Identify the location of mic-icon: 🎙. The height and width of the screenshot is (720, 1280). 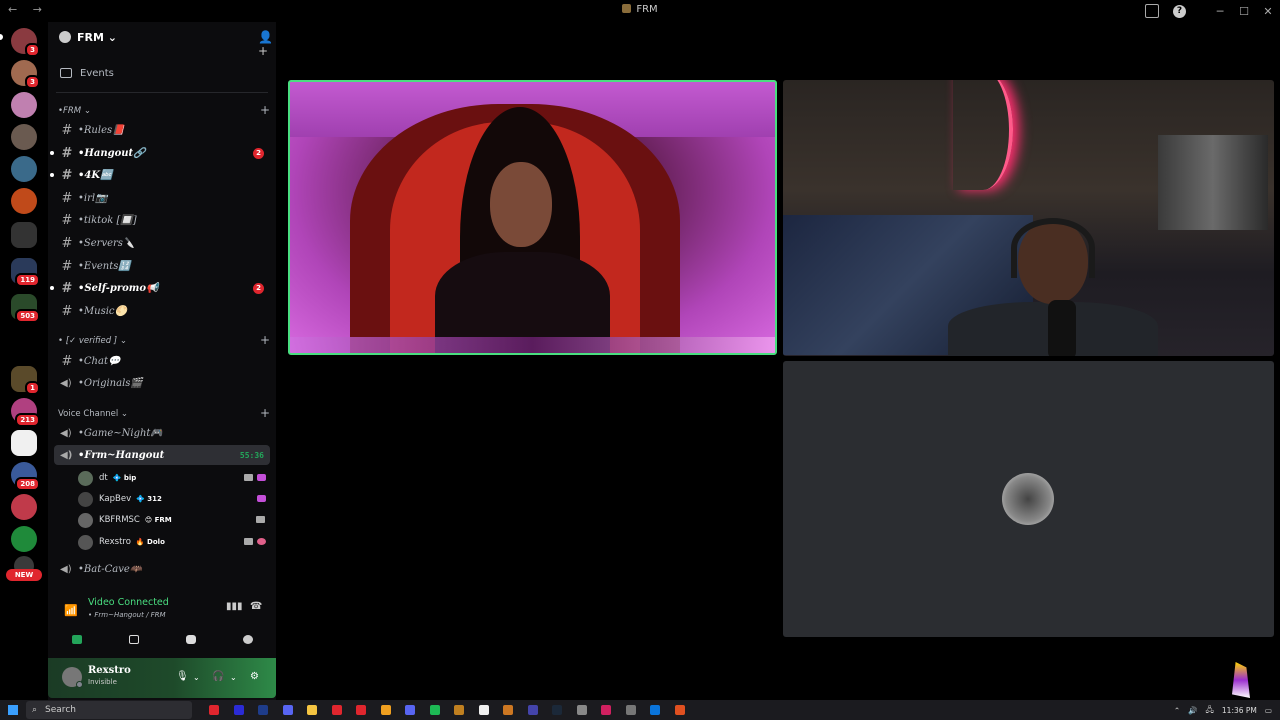
(182, 676).